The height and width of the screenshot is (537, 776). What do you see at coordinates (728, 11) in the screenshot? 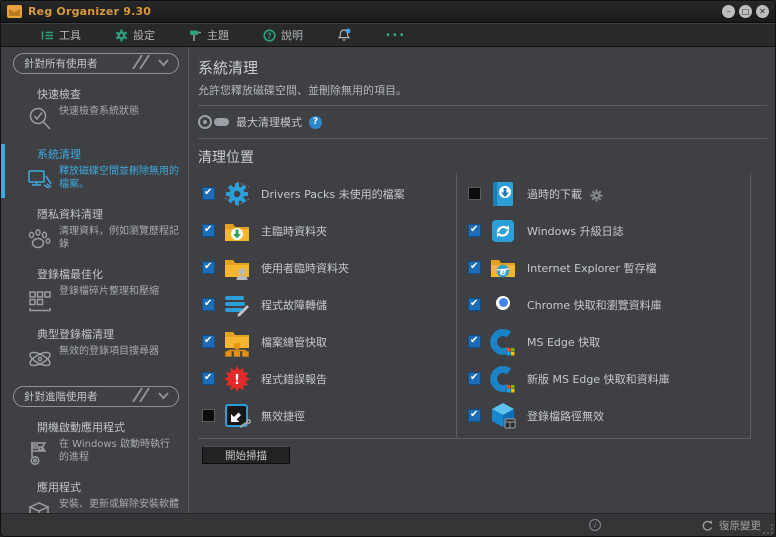
I see `minimize-button: –` at bounding box center [728, 11].